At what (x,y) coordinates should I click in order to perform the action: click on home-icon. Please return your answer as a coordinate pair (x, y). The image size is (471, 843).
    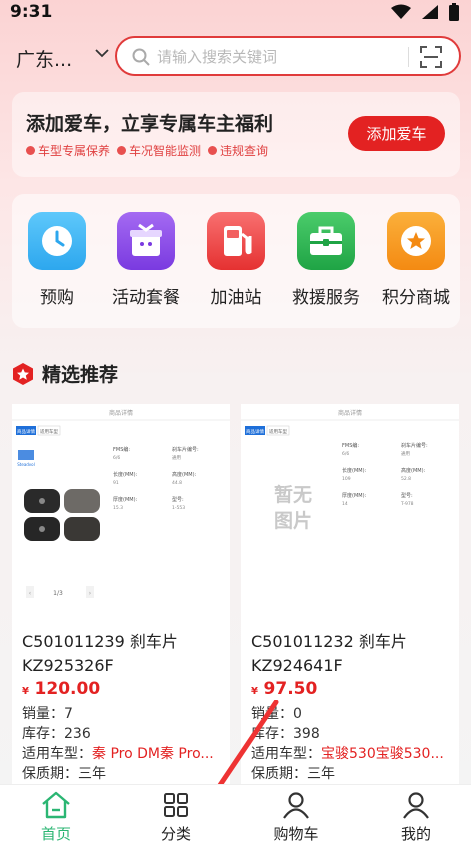
    Looking at the image, I should click on (56, 805).